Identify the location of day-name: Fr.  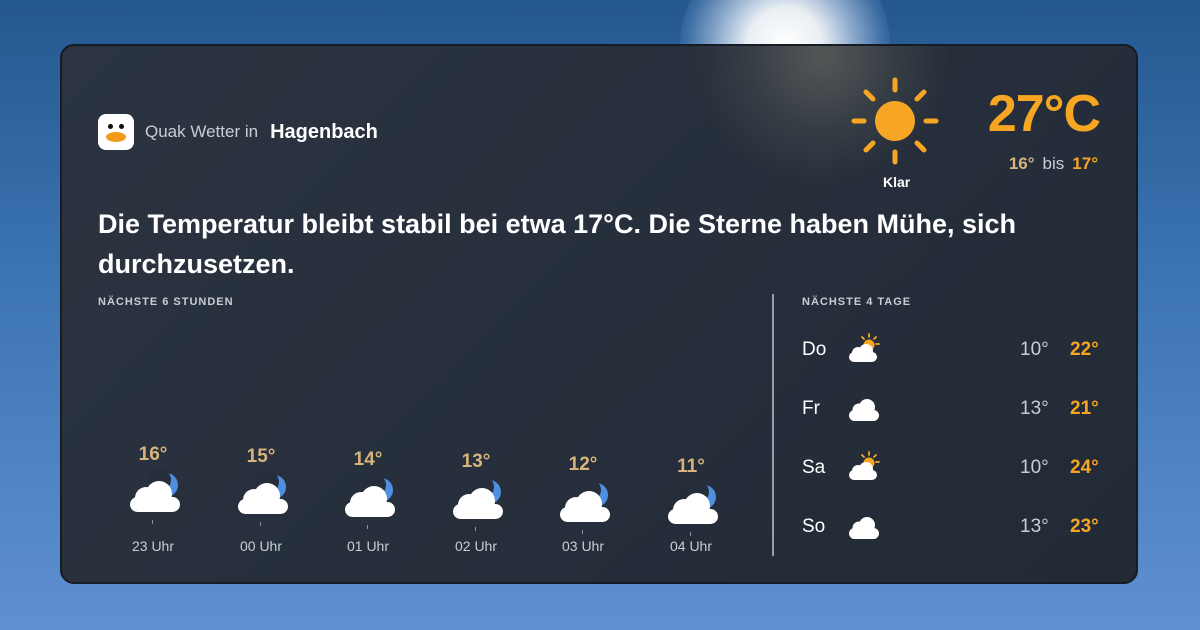
(811, 408).